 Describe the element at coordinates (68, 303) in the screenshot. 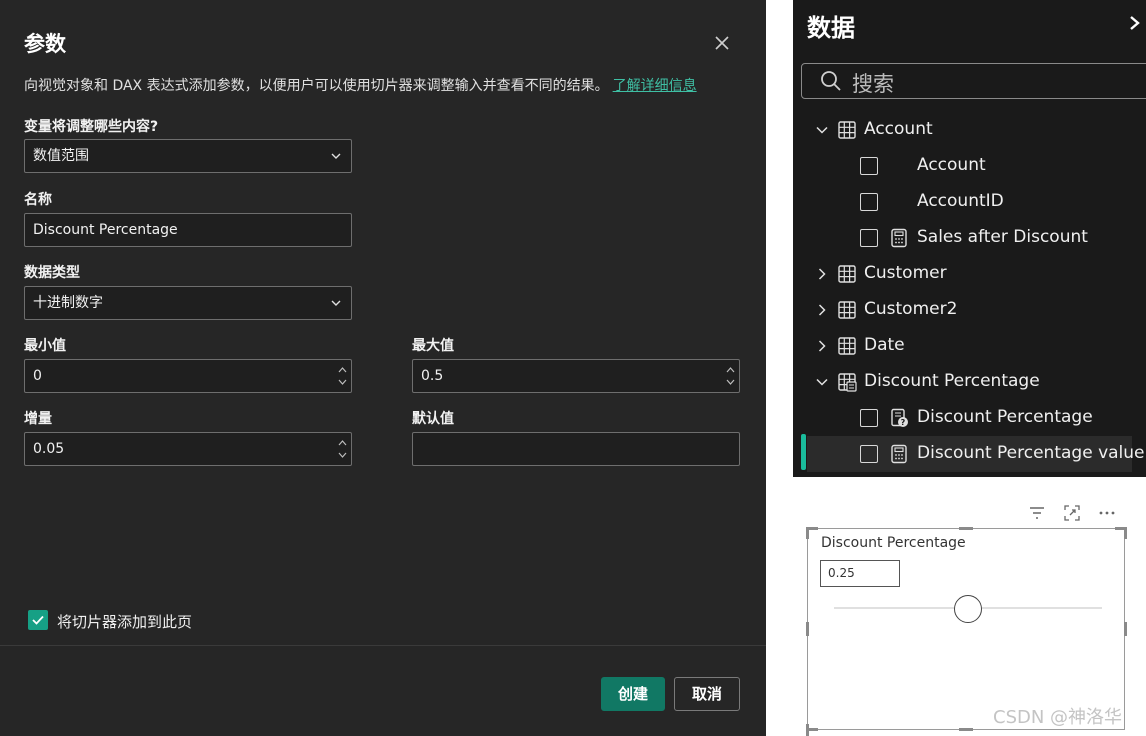

I see `type-value: 十进制数字` at that location.